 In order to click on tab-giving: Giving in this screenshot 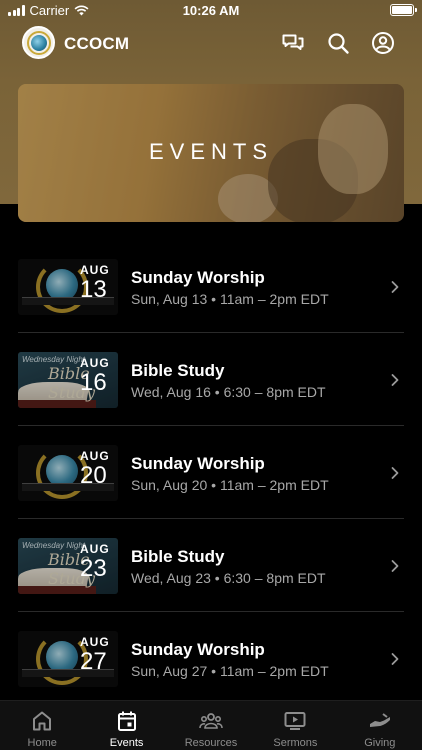, I will do `click(380, 725)`.